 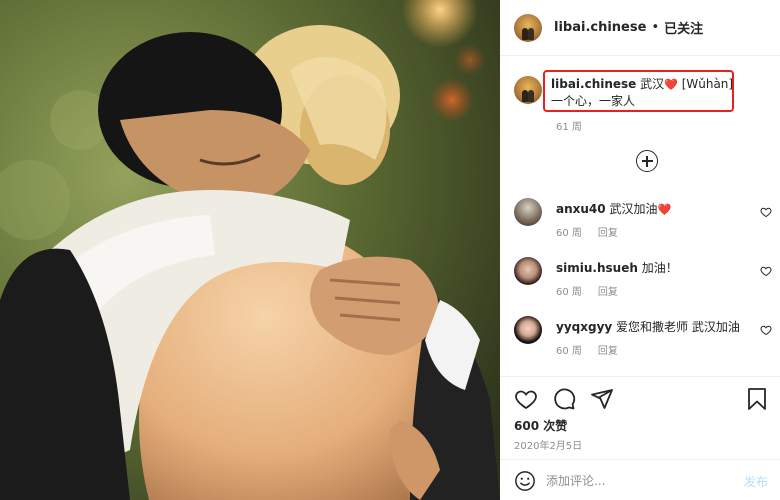 What do you see at coordinates (602, 399) in the screenshot?
I see `paper-plane-icon` at bounding box center [602, 399].